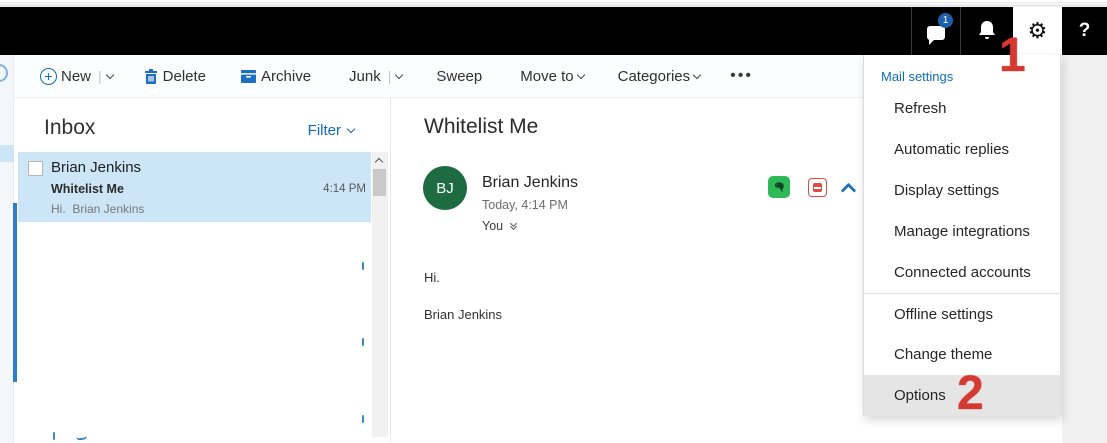 Image resolution: width=1107 pixels, height=443 pixels. I want to click on menu-item-automatic-replies: Automatic replies, so click(962, 149).